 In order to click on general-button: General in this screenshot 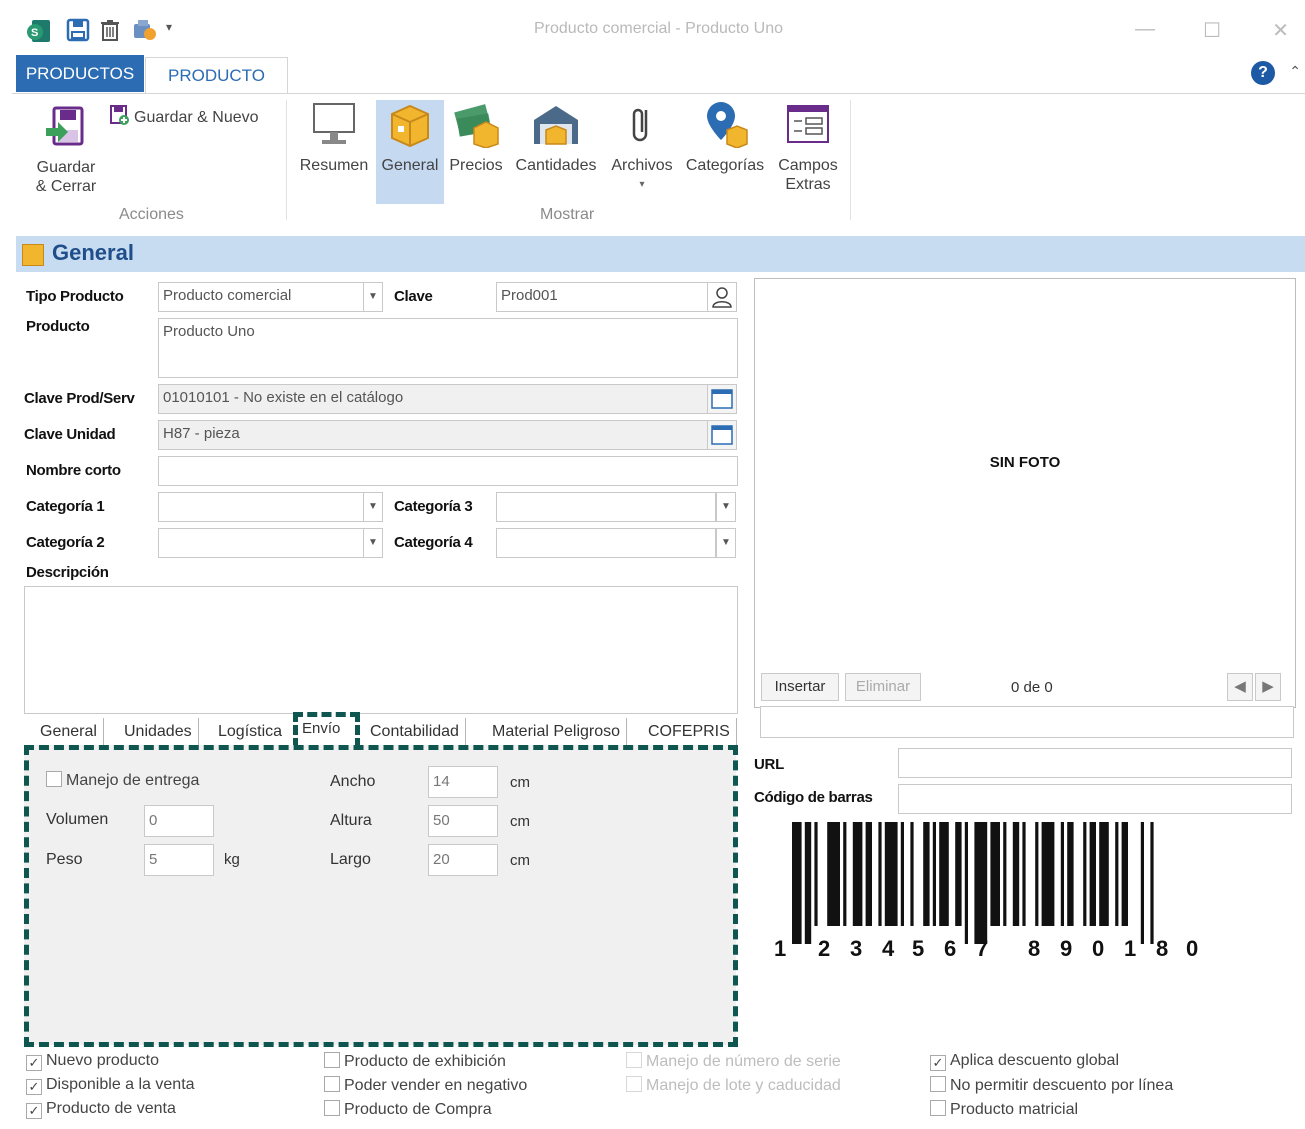, I will do `click(410, 152)`.